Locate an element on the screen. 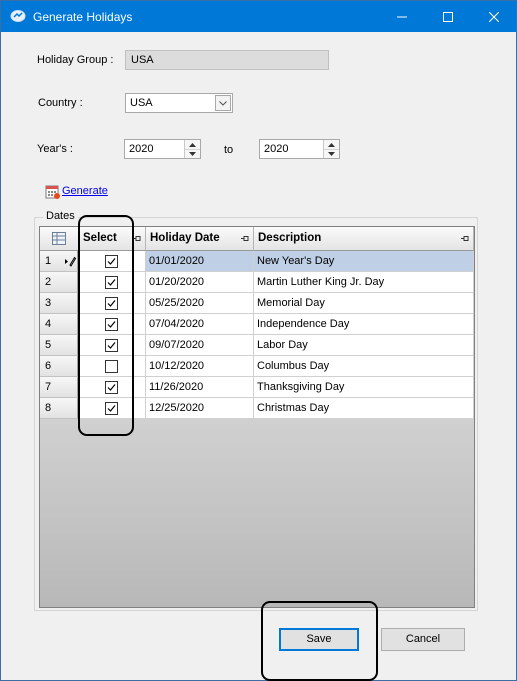 This screenshot has width=517, height=681. maximize-button is located at coordinates (448, 16).